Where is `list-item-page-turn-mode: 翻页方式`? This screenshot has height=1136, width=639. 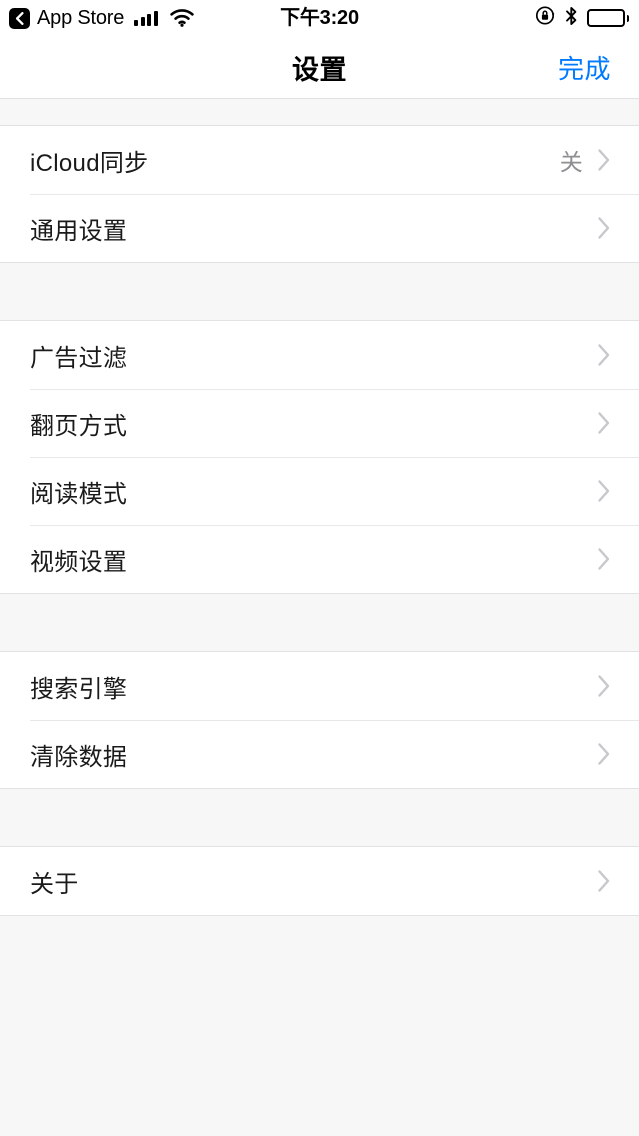
list-item-page-turn-mode: 翻页方式 is located at coordinates (319, 423).